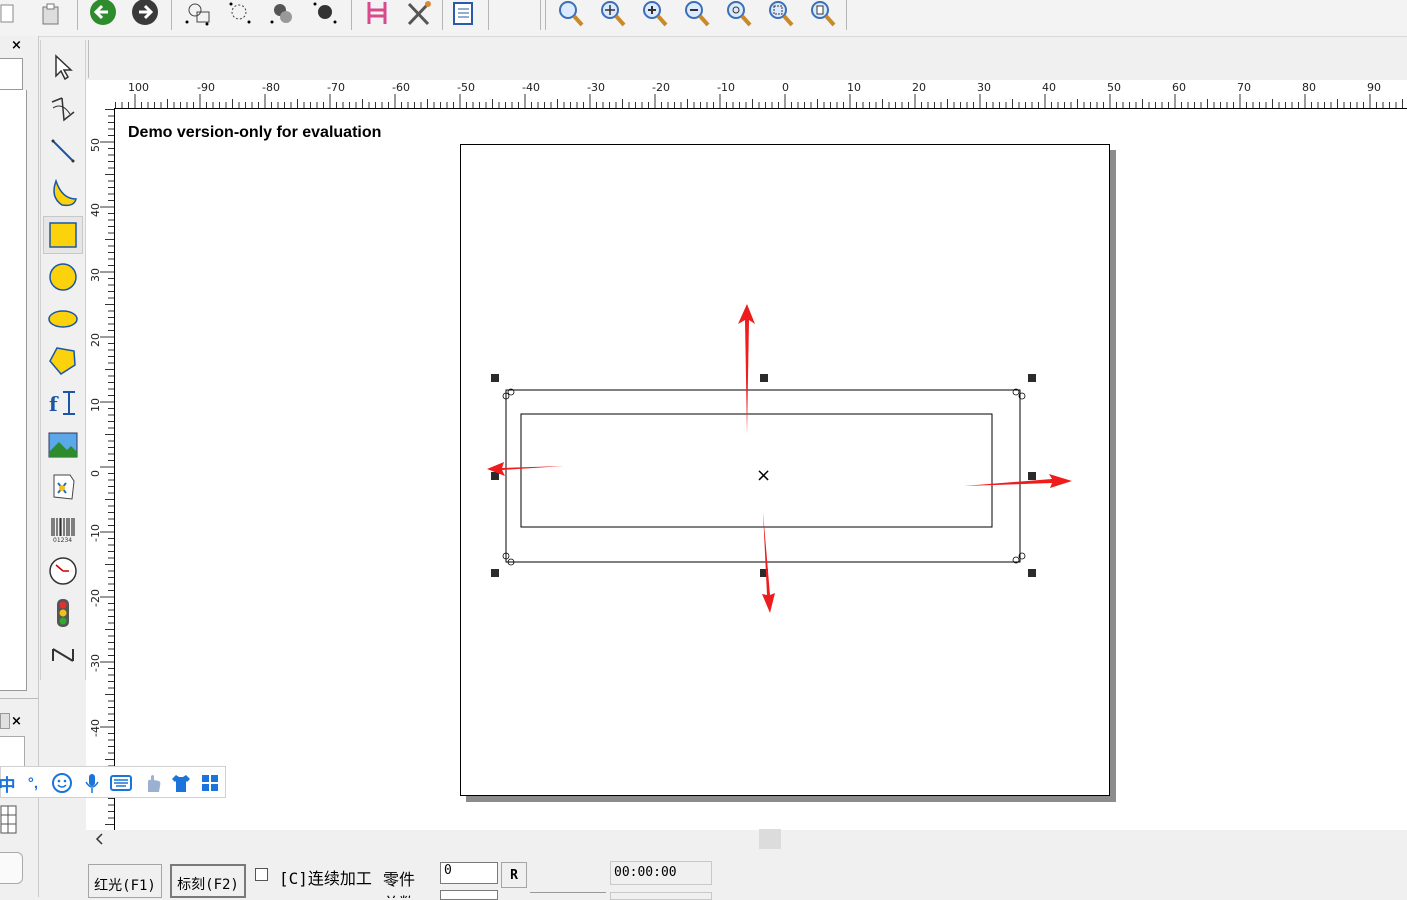 The image size is (1407, 900). What do you see at coordinates (1032, 573) in the screenshot?
I see `resize-handle-bottom-right` at bounding box center [1032, 573].